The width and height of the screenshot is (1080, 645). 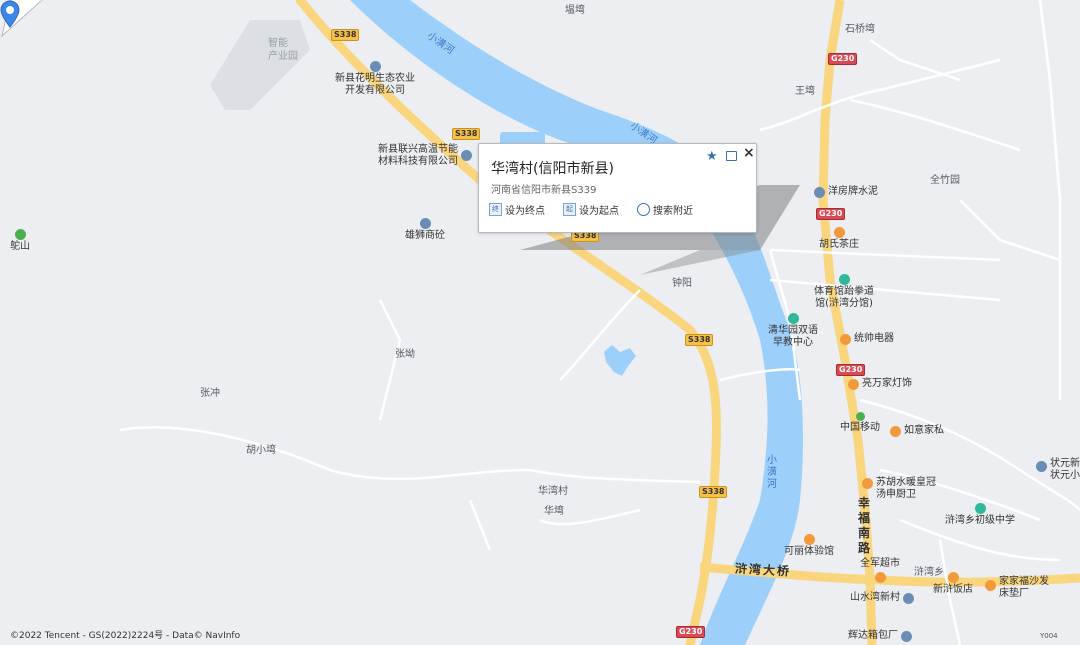 What do you see at coordinates (673, 211) in the screenshot?
I see `search-nearby-label: 搜索附近` at bounding box center [673, 211].